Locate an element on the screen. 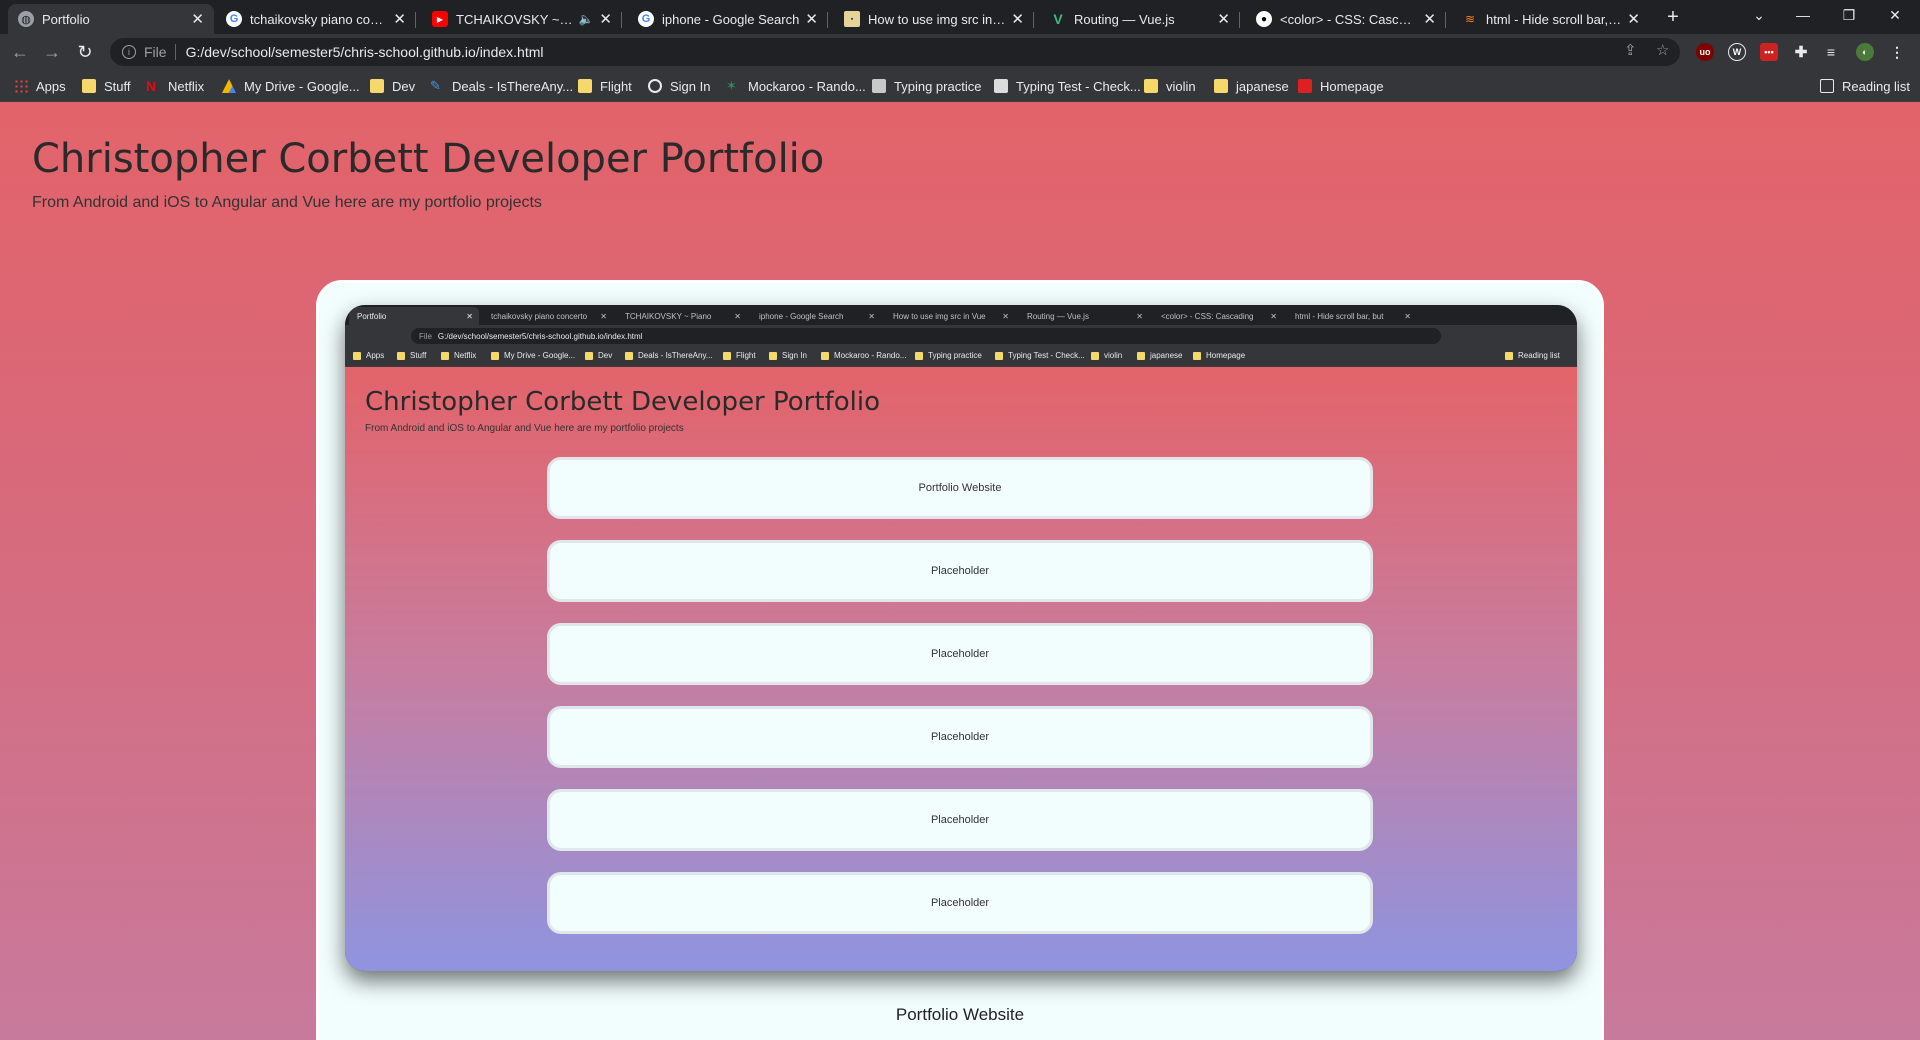 The height and width of the screenshot is (1040, 1920). preview-tab: TCHAIKOVSKY ~ Piano ✕ is located at coordinates (683, 316).